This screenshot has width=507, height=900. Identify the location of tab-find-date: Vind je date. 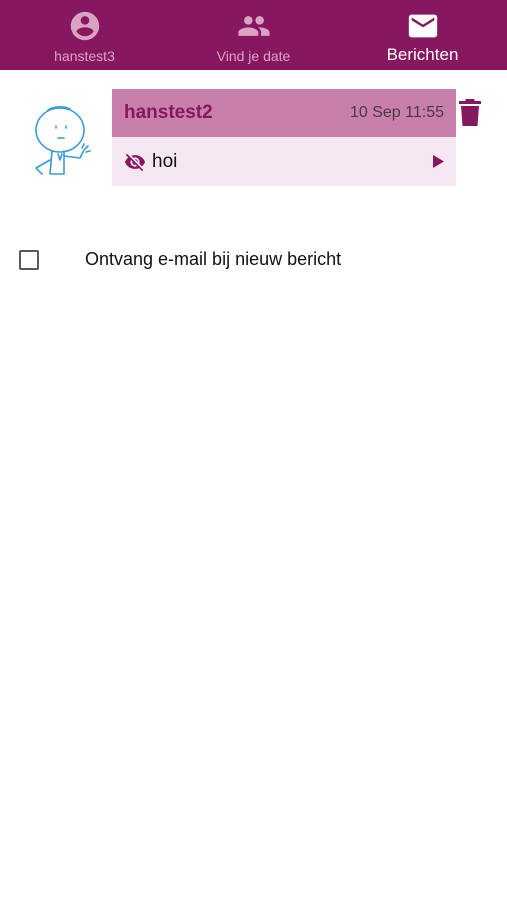
(253, 35).